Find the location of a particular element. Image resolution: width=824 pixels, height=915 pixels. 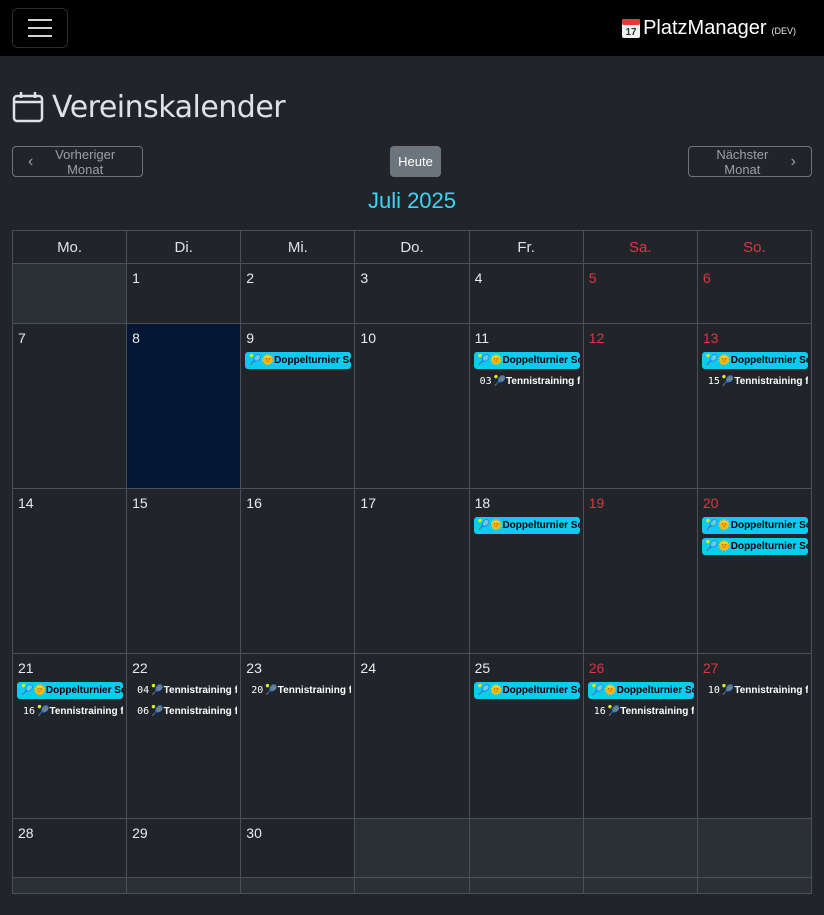

day-cell: 9 🎾🌞Doppelturnier Sommer is located at coordinates (298, 406).